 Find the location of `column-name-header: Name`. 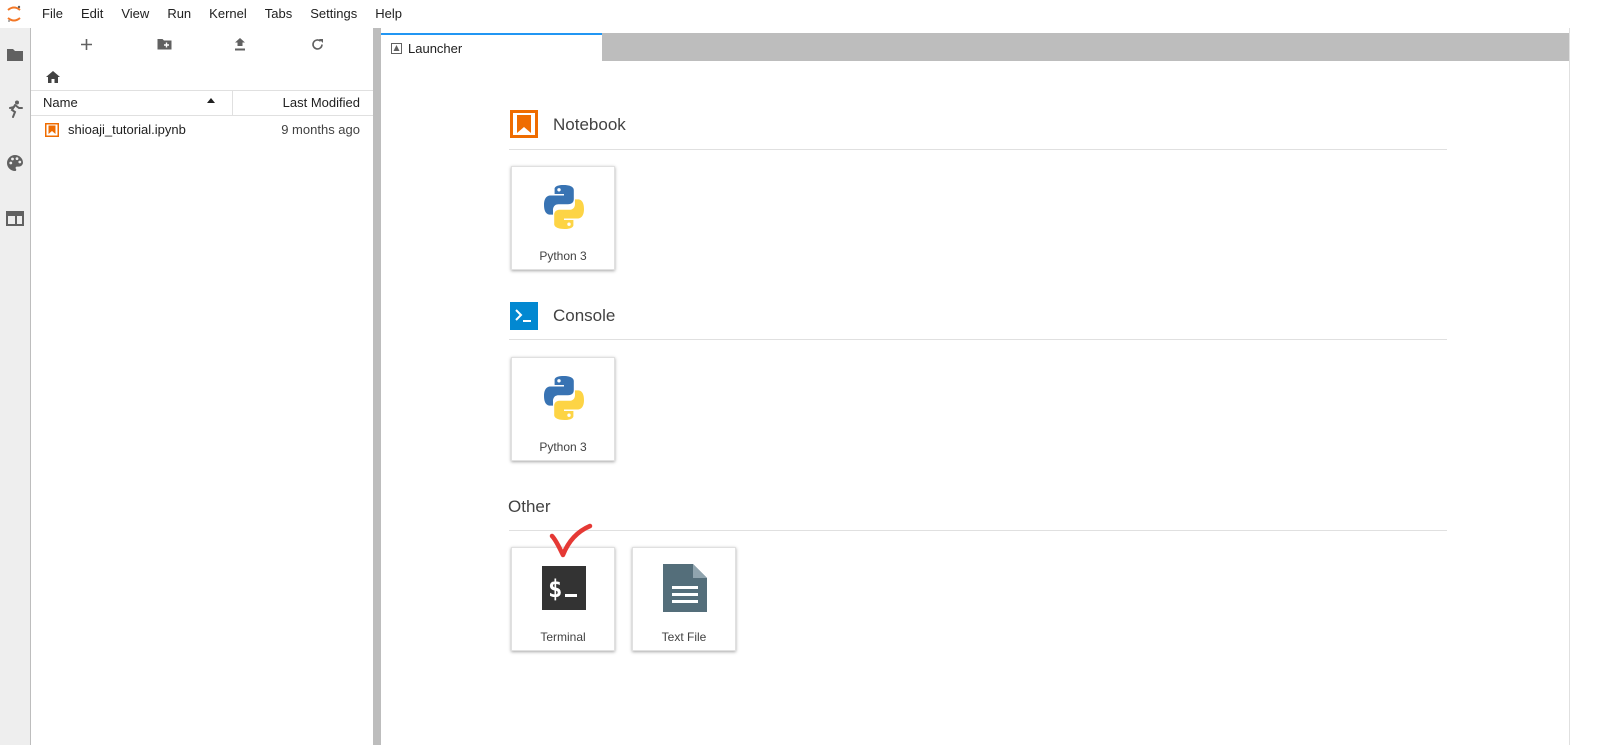

column-name-header: Name is located at coordinates (132, 103).